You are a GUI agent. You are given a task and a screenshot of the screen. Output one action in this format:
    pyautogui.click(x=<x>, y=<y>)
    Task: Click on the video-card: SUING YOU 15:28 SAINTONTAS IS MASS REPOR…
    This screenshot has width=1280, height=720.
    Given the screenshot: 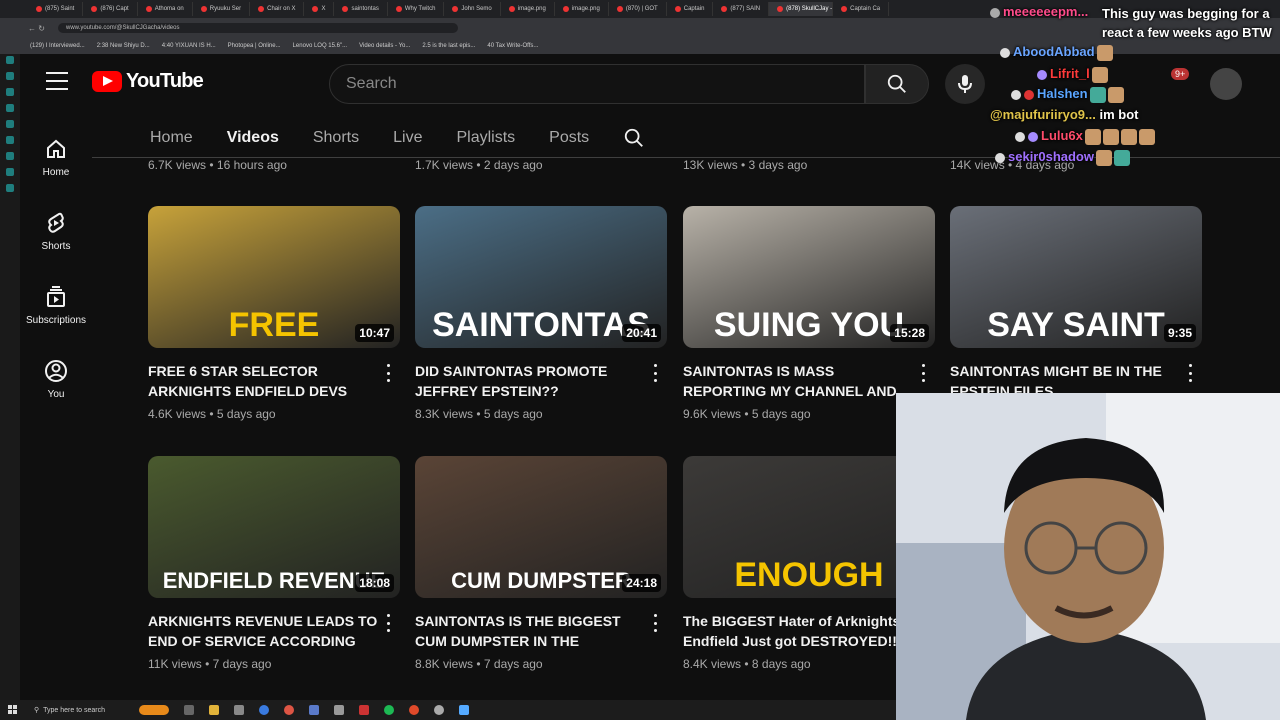 What is the action you would take?
    pyautogui.click(x=809, y=313)
    